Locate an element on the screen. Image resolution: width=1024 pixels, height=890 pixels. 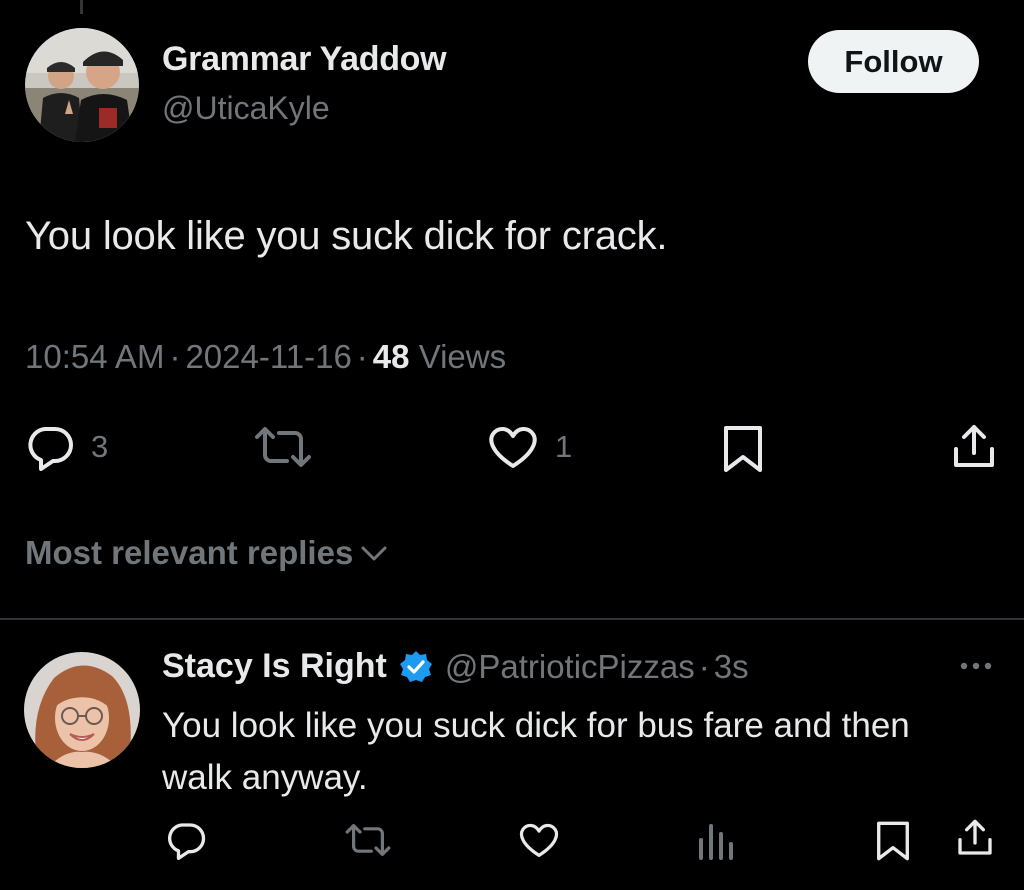
reply-timestamp: 3s is located at coordinates (731, 667).